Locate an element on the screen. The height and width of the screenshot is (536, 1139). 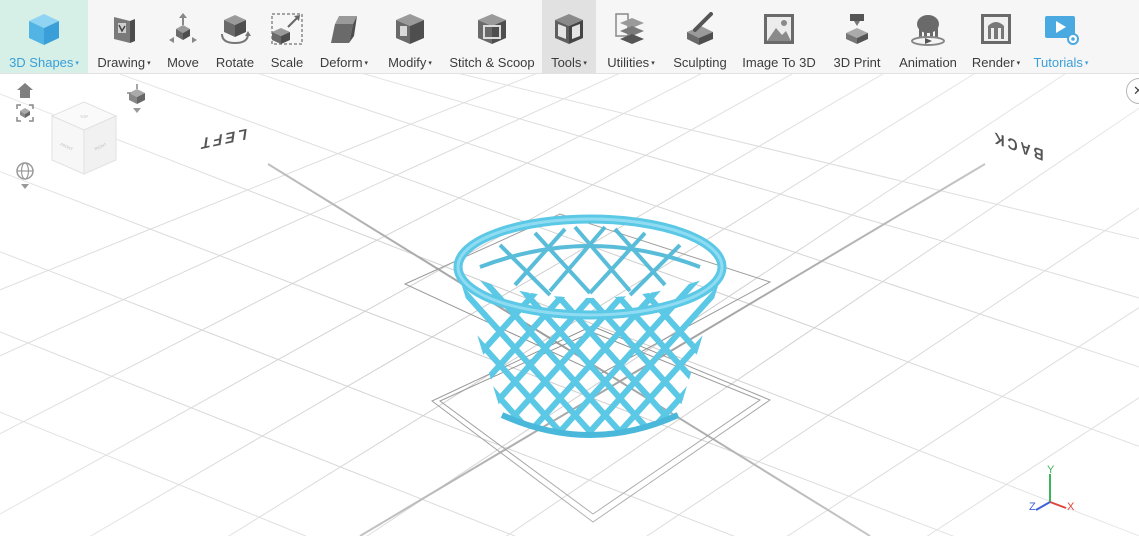
tool-label: 3D Shapes is located at coordinates (41, 62).